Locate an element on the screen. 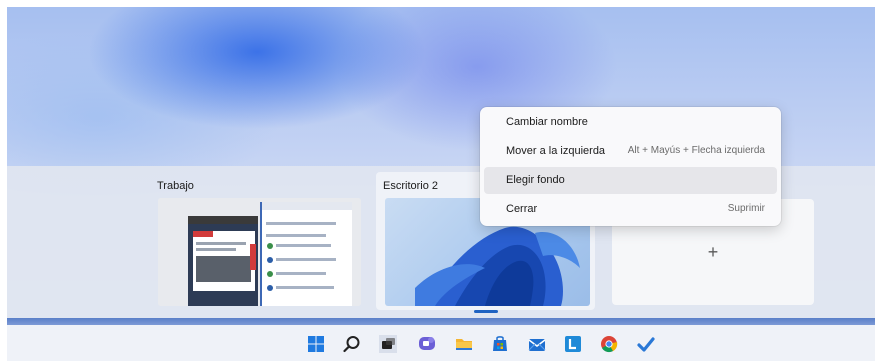 The image size is (881, 361). taskbar is located at coordinates (441, 343).